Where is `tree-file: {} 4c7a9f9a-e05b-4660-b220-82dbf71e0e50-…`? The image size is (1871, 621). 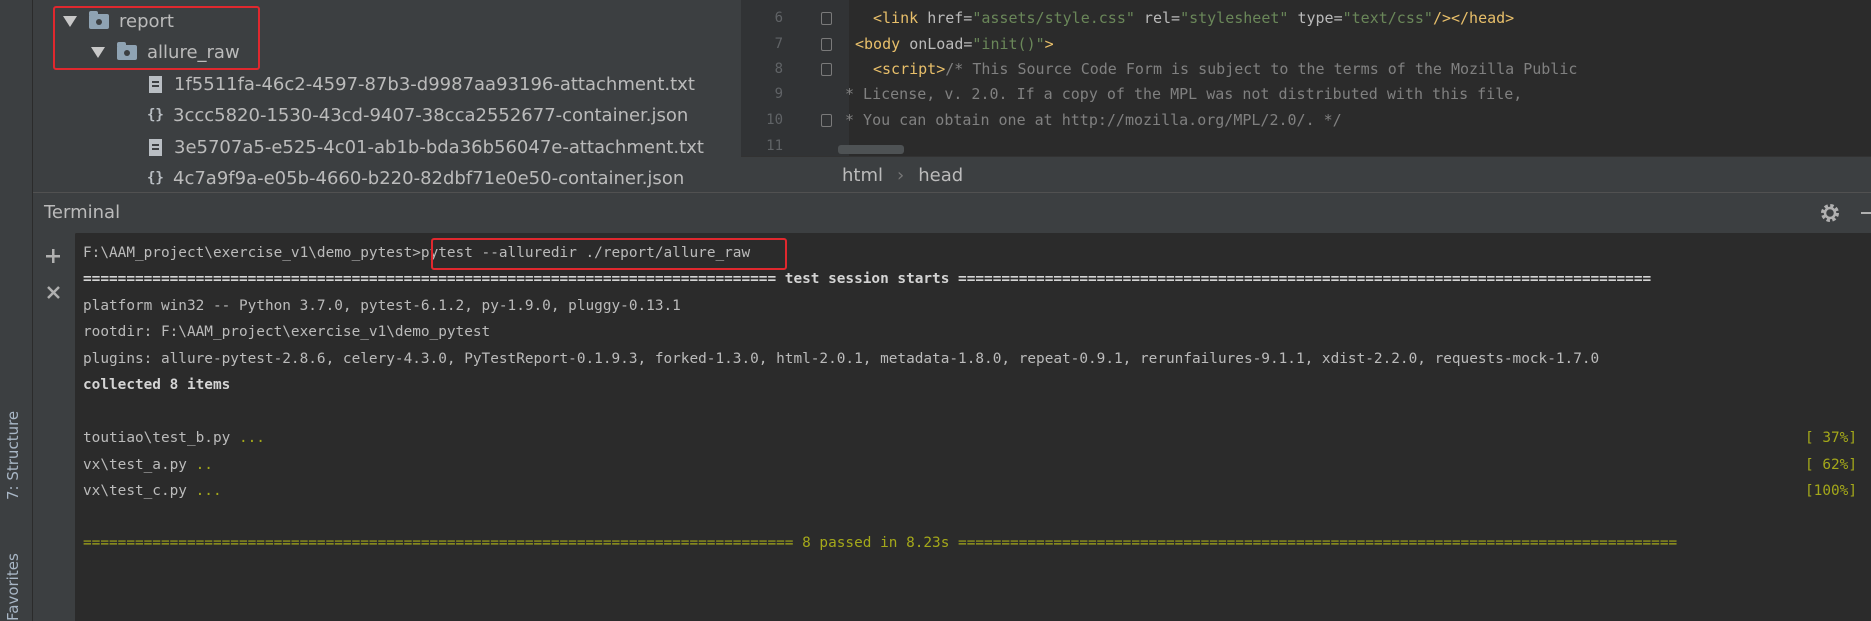 tree-file: {} 4c7a9f9a-e05b-4660-b220-82dbf71e0e50-… is located at coordinates (415, 178).